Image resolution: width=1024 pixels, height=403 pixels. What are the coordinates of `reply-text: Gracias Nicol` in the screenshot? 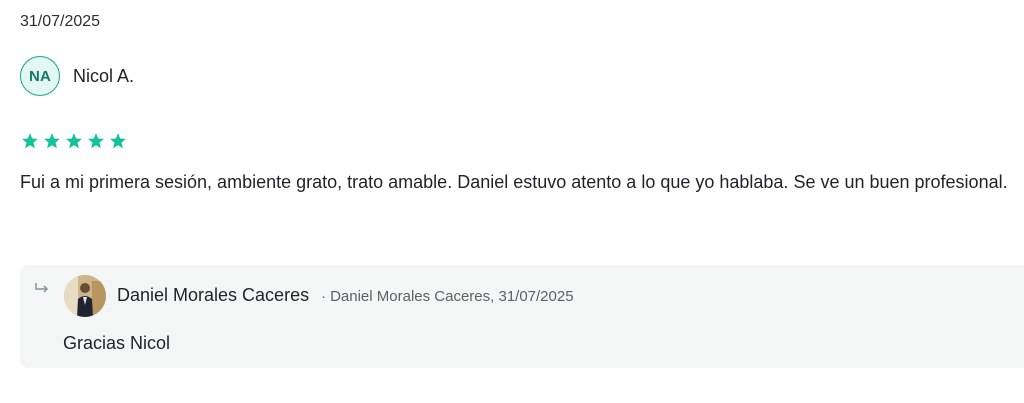 It's located at (117, 343).